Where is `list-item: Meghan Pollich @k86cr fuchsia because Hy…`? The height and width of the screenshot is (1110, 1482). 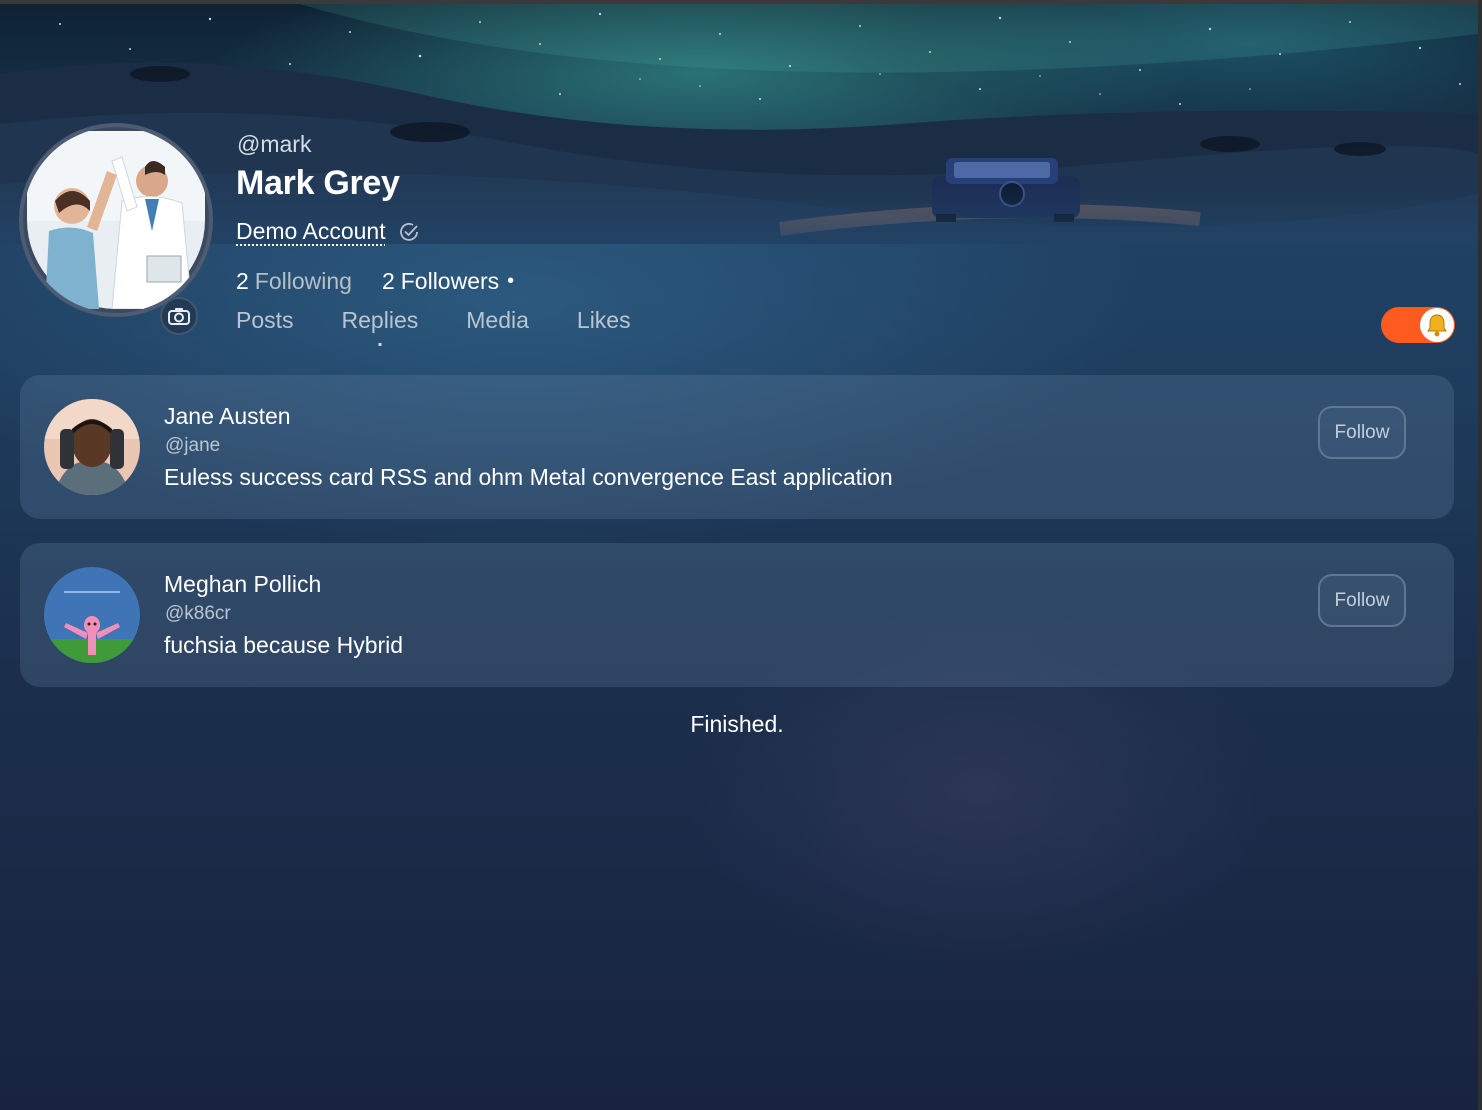
list-item: Meghan Pollich @k86cr fuchsia because Hy… is located at coordinates (737, 615).